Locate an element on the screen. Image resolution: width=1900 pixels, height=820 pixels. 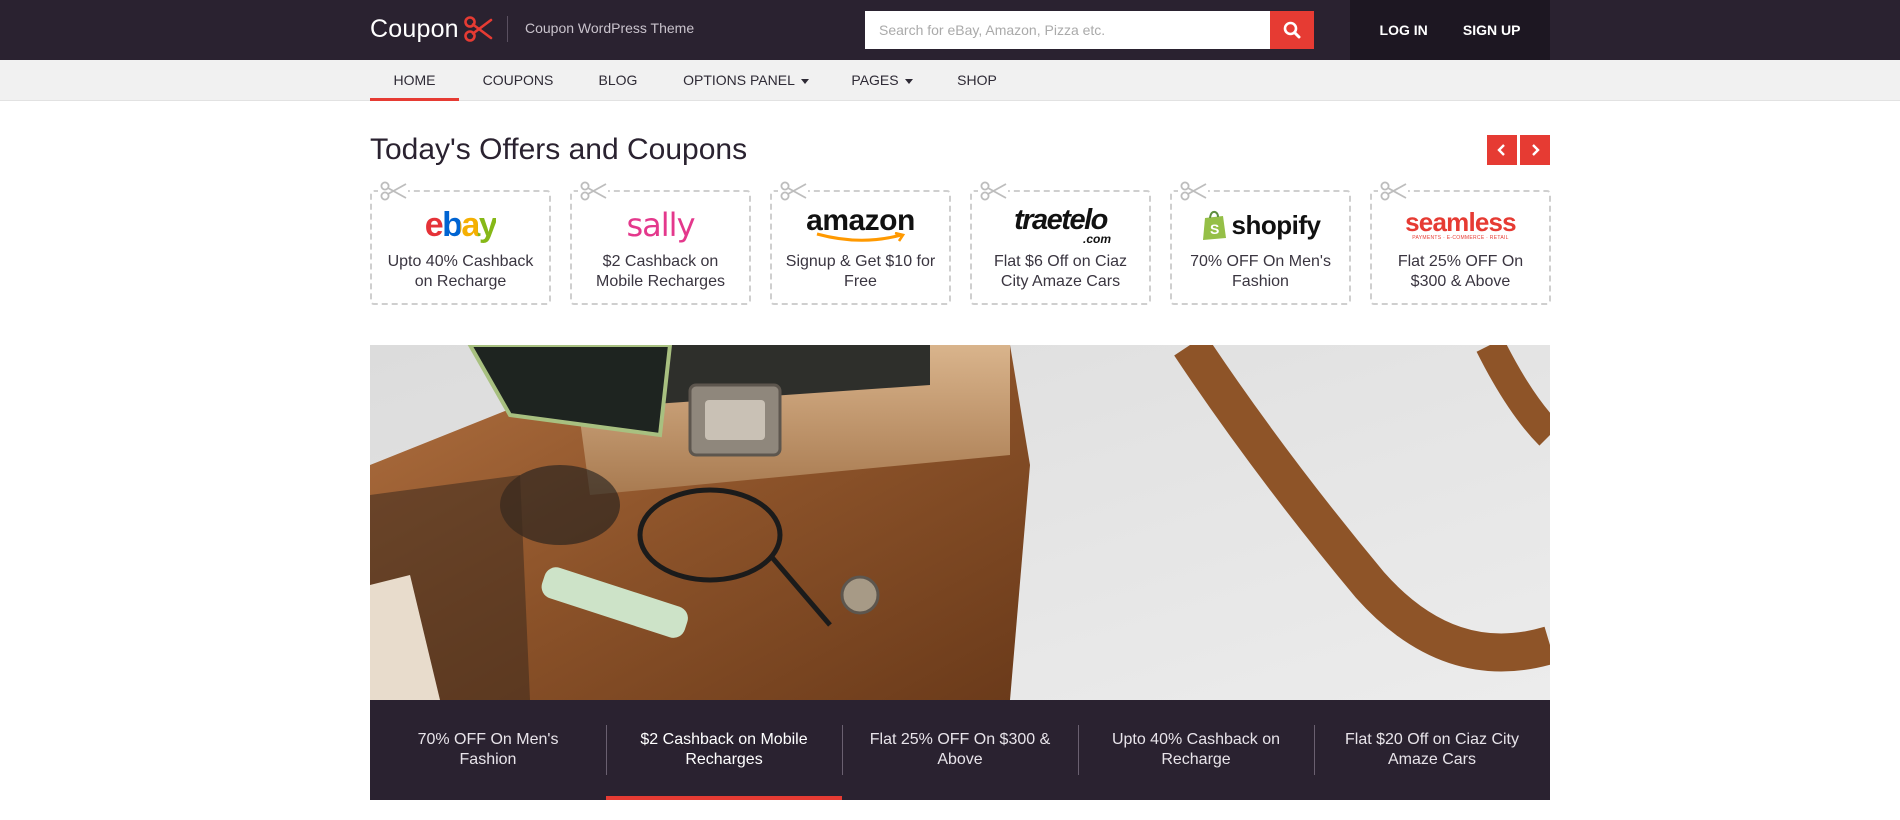
coupon-card-sally: sally $2 Cashback on Mobile Recharges is located at coordinates (660, 242).